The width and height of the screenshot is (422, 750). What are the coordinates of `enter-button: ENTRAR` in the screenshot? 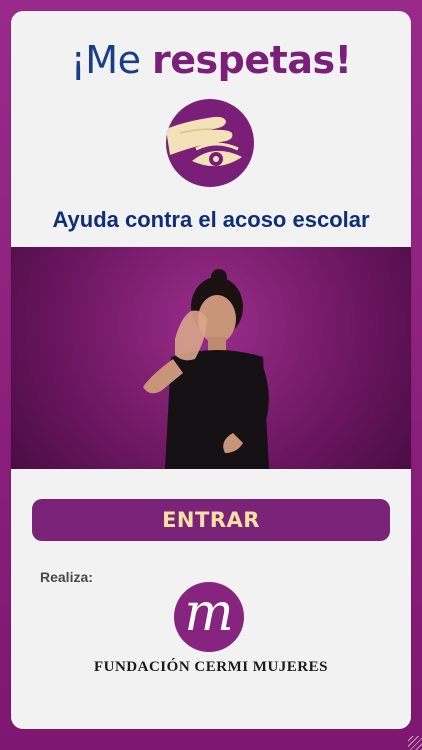 It's located at (211, 520).